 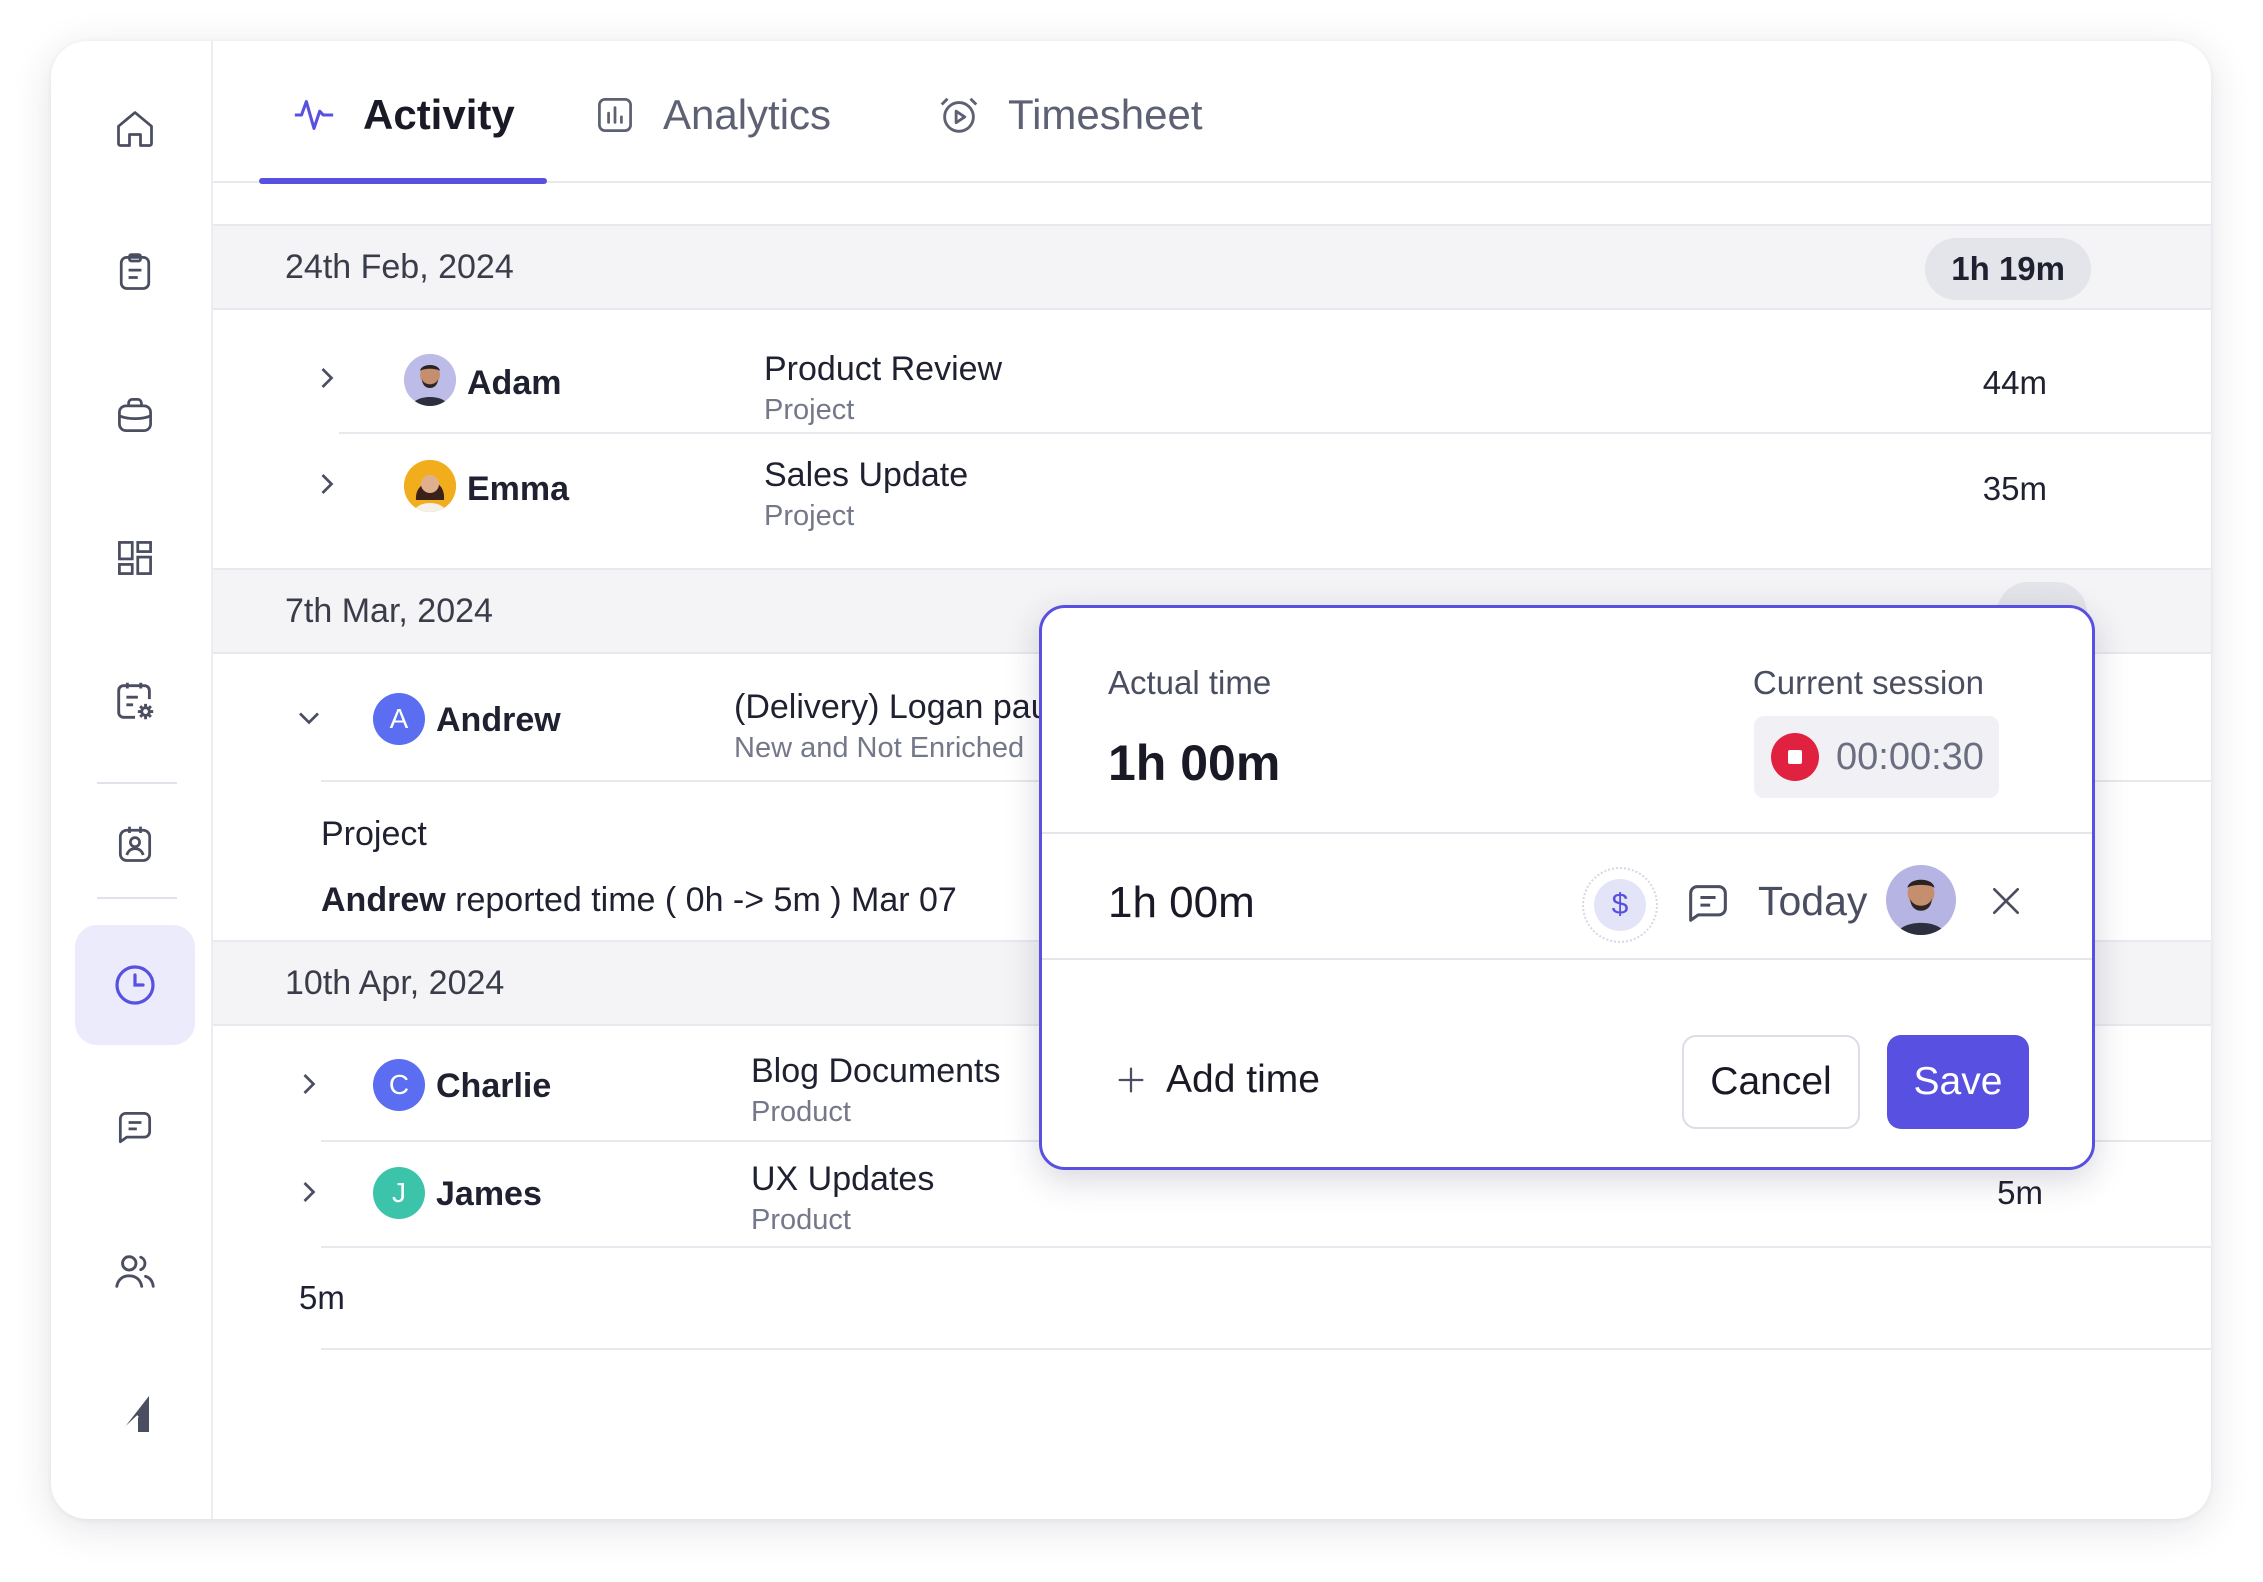 I want to click on activity-log-entry: Andrew reported time ( 0h -> 5m ) Mar 07, so click(x=639, y=900).